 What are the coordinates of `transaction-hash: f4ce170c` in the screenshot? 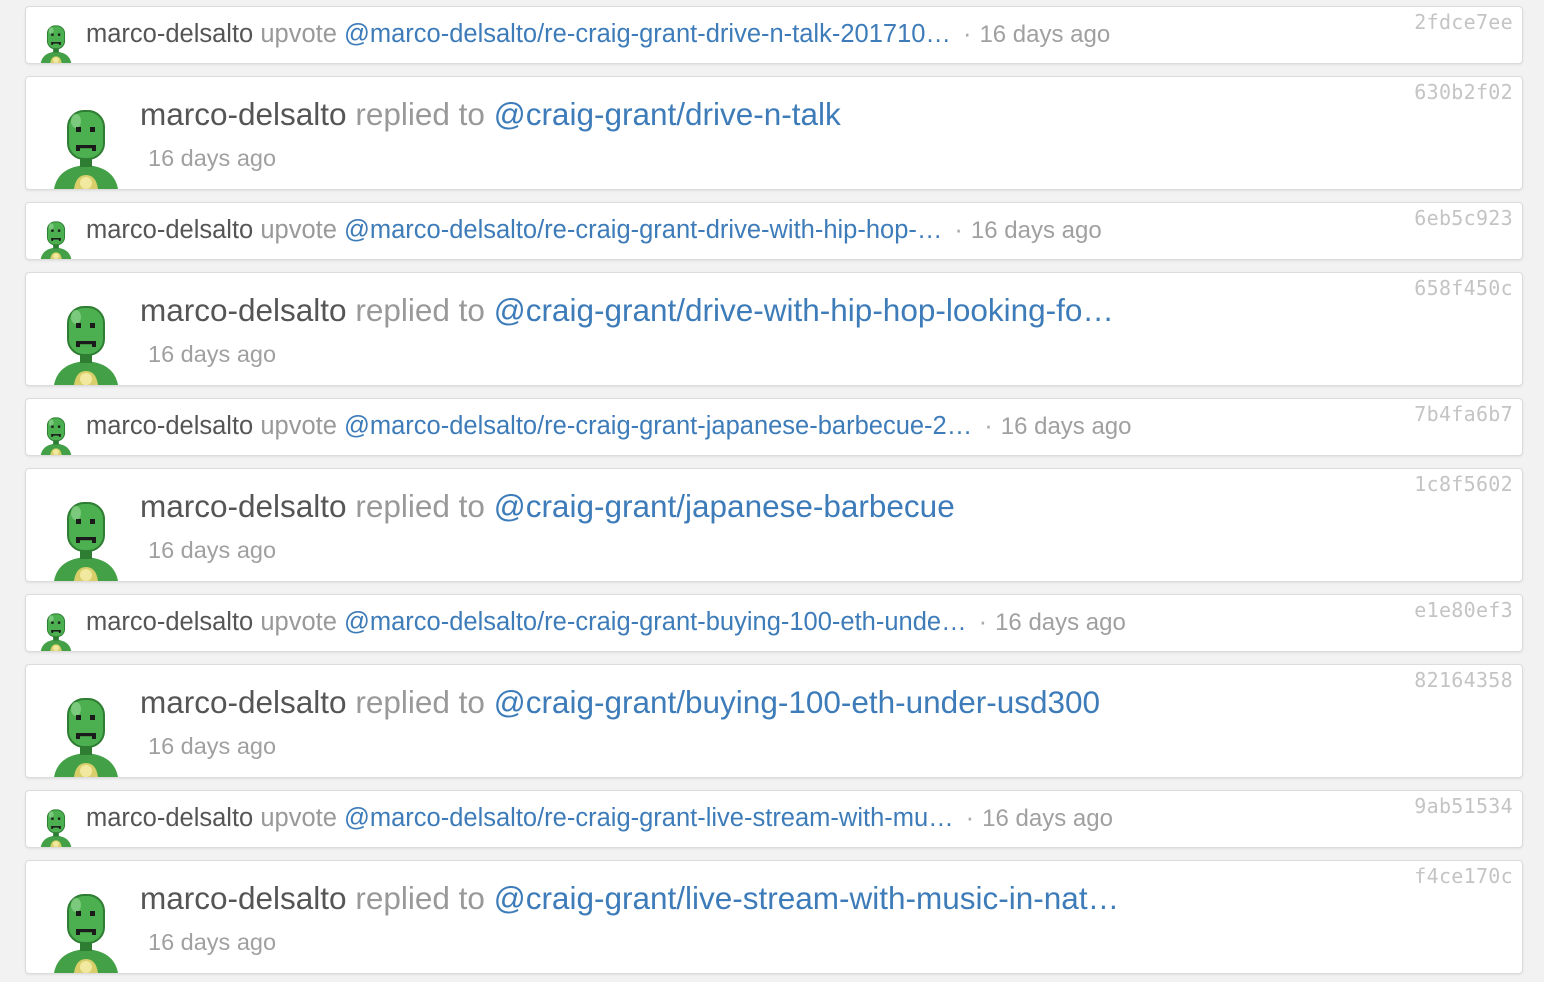 It's located at (1463, 876).